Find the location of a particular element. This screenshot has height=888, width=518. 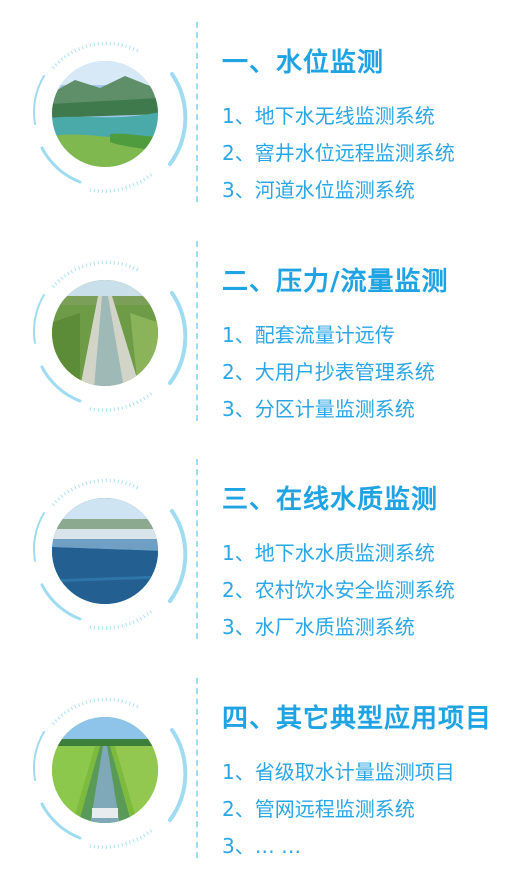

river-valley-photo is located at coordinates (105, 114).